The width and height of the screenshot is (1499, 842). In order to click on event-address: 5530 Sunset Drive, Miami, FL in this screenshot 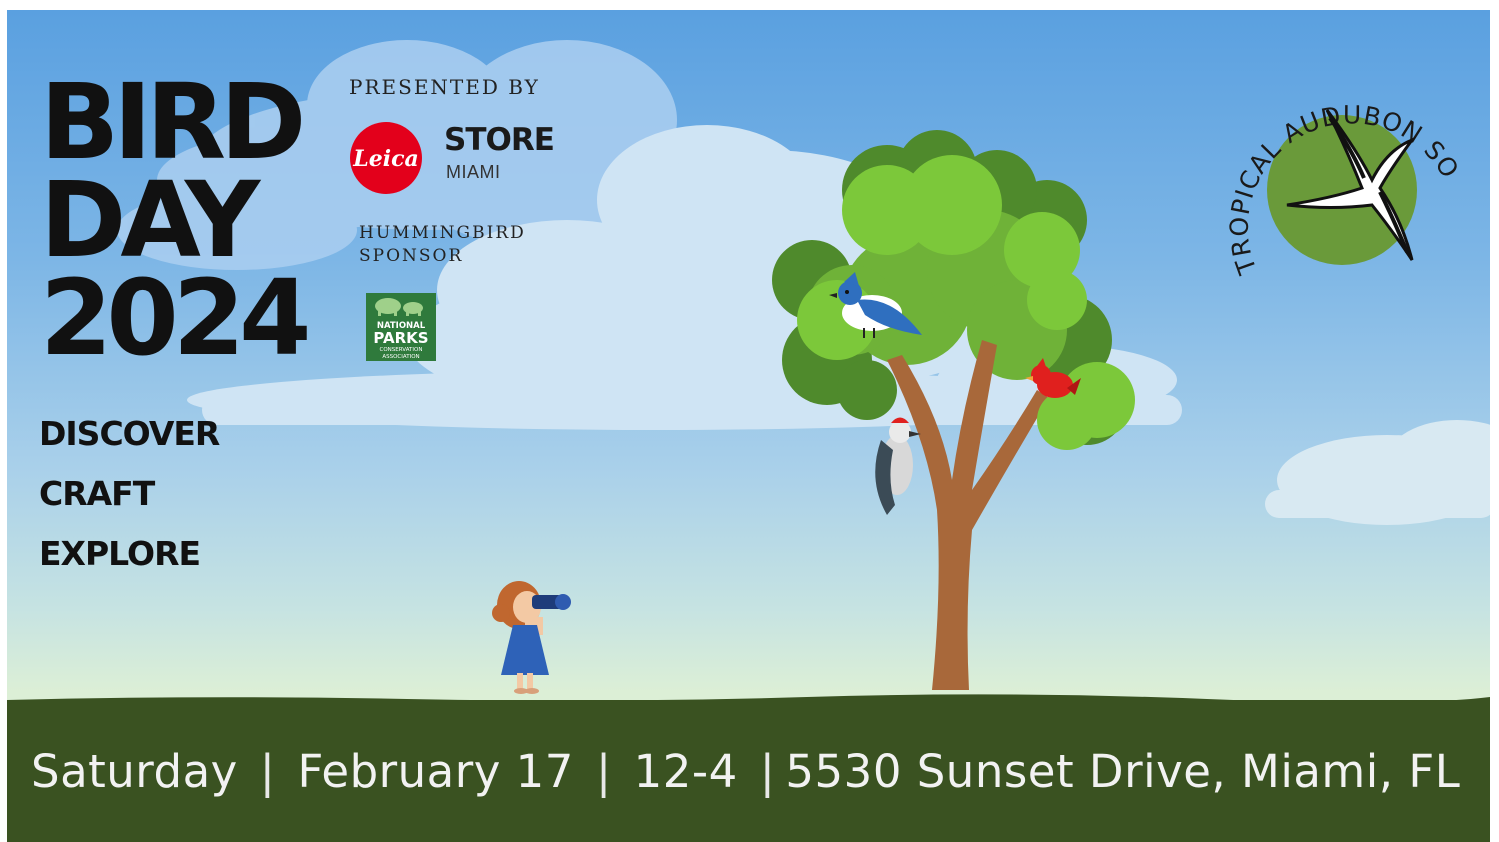, I will do `click(1123, 771)`.